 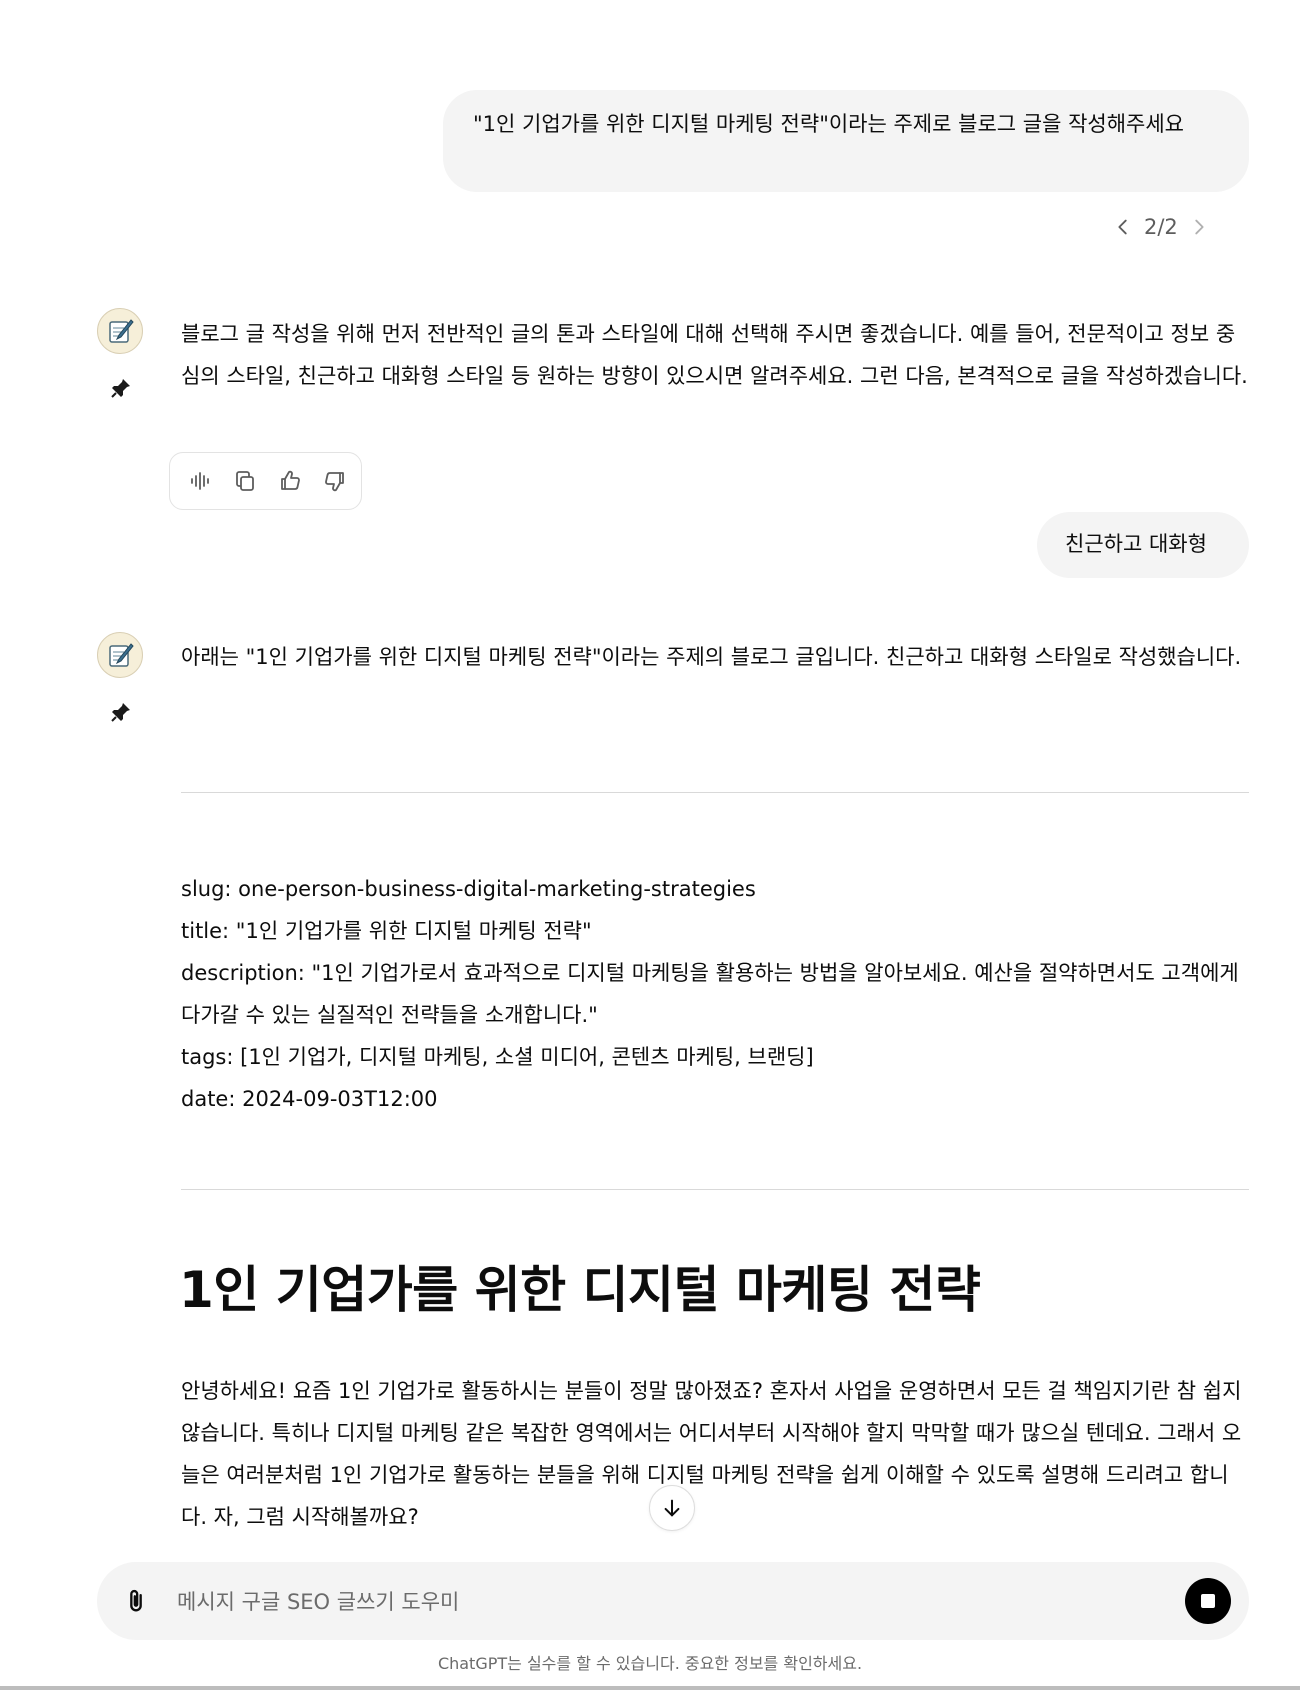 I want to click on chevron-left-icon, so click(x=1122, y=227).